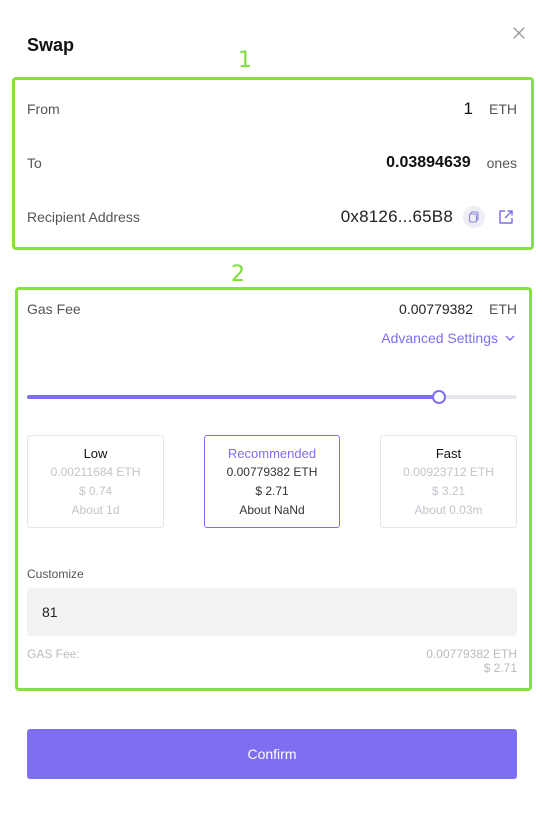  I want to click on recipient-row: Recipient Address 0x8126...65B8, so click(272, 217).